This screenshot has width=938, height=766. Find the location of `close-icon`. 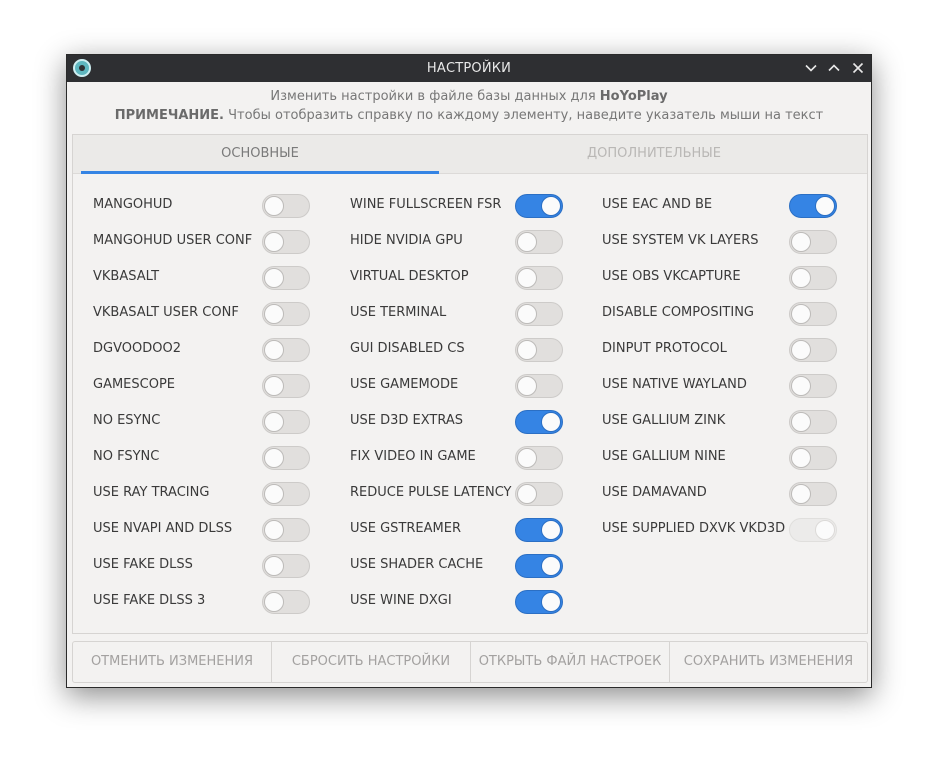

close-icon is located at coordinates (858, 68).